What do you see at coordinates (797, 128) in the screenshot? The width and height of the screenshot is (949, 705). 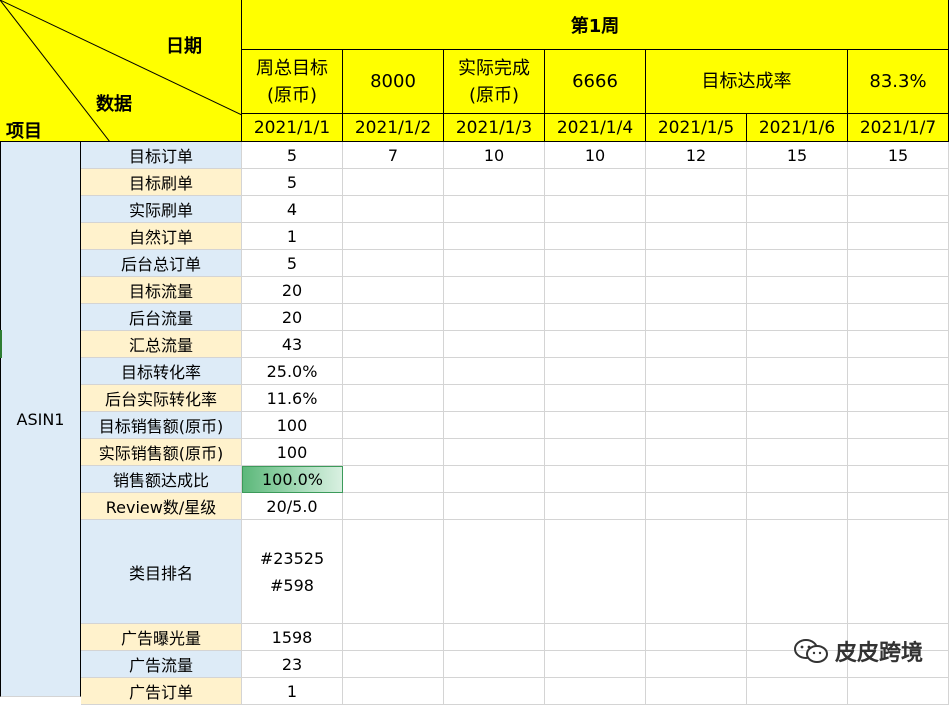 I see `date-header-5: 2021/1/6` at bounding box center [797, 128].